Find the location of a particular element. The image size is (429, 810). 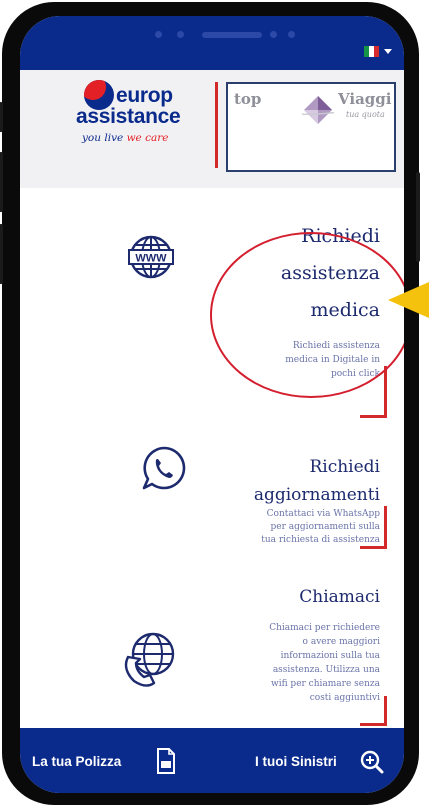

www-globe-icon: WWW is located at coordinates (151, 257).